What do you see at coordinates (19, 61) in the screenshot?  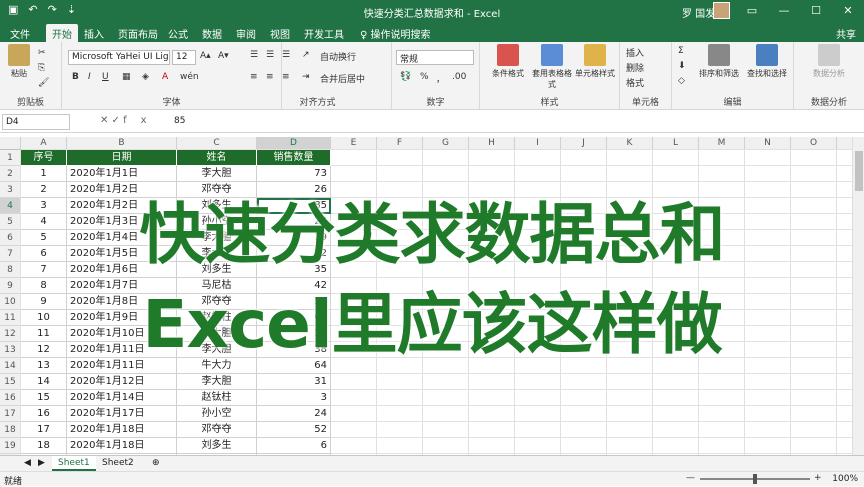 I see `paste-button: 粘贴` at bounding box center [19, 61].